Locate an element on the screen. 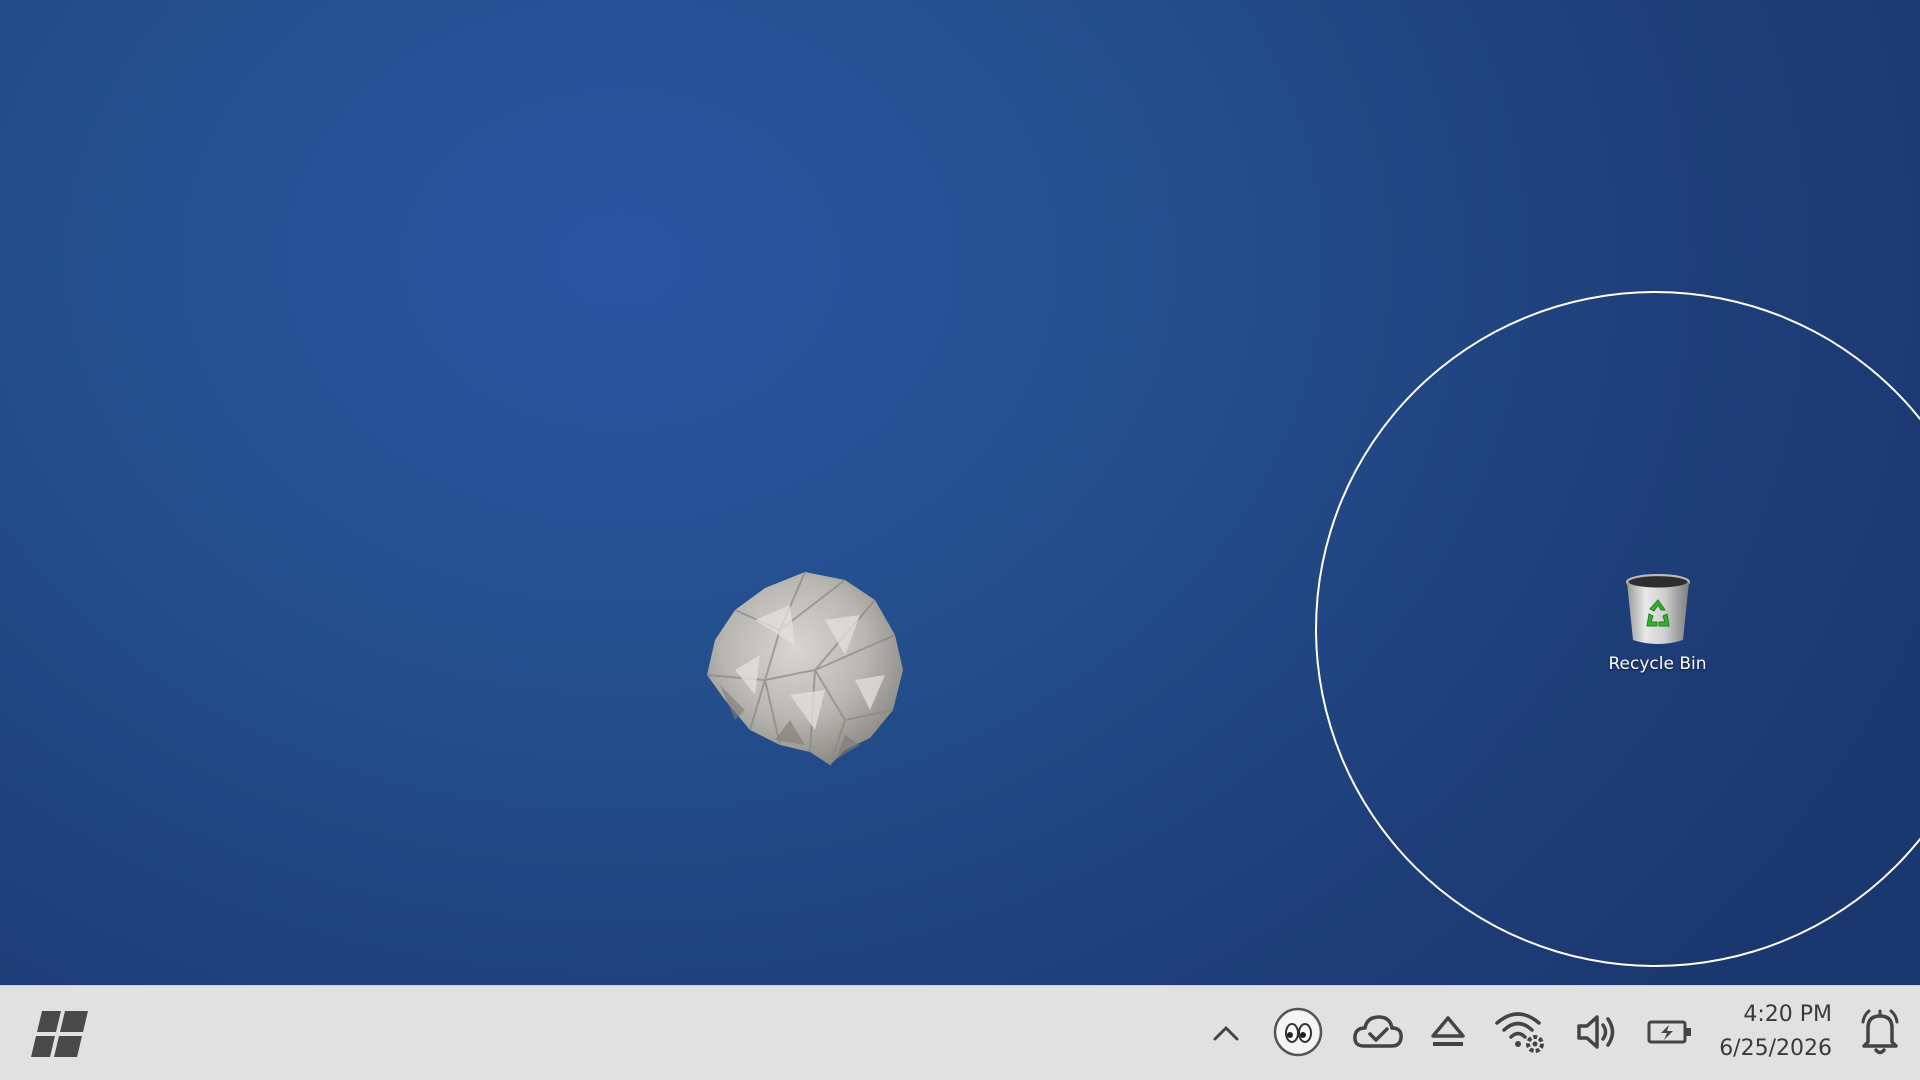 Image resolution: width=1920 pixels, height=1080 pixels. start-button is located at coordinates (59, 1034).